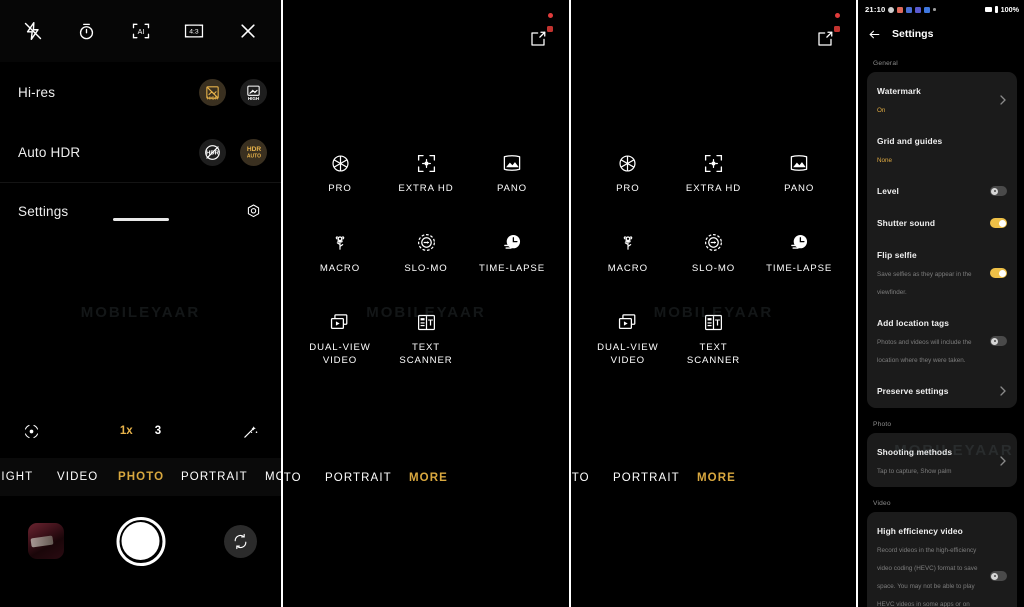  I want to click on zoom-levels: 1x 3, so click(140, 431).